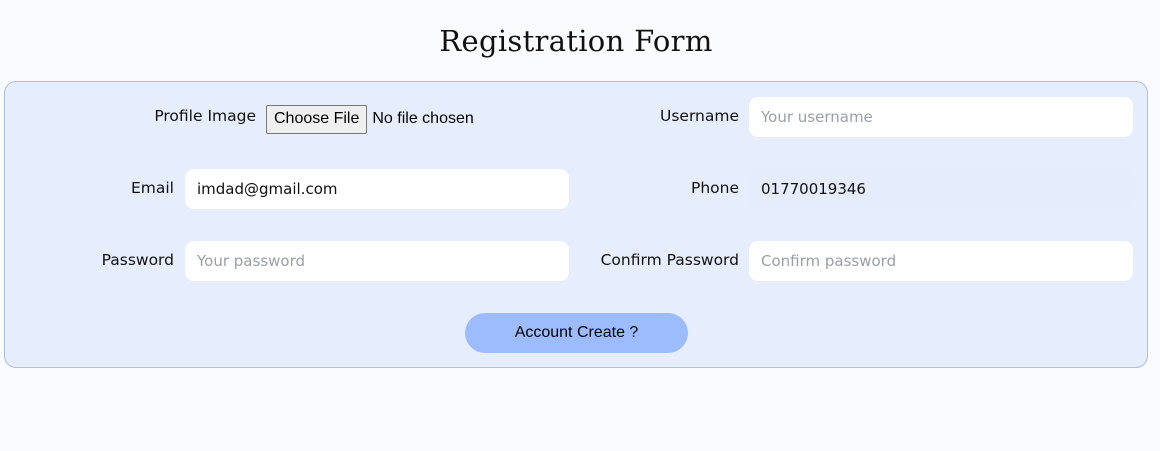  Describe the element at coordinates (576, 333) in the screenshot. I see `account-create-button: Account Create ?` at that location.